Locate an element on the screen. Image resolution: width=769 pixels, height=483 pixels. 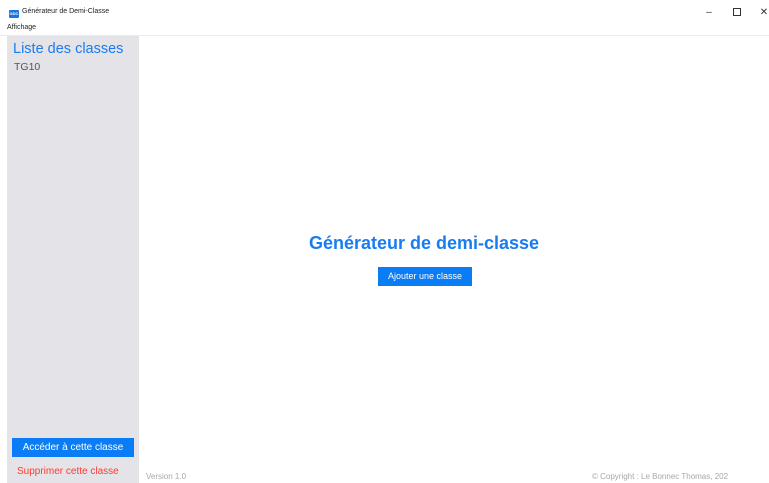
delete-class-button: Supprimer cette classe is located at coordinates (68, 471).